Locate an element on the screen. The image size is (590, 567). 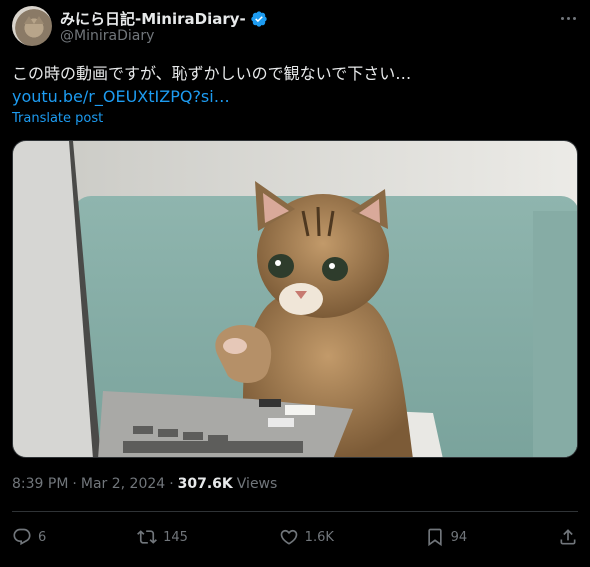
post-meta: 8:39 PM · Mar 2, 2024 · 307.6K Views is located at coordinates (144, 484).